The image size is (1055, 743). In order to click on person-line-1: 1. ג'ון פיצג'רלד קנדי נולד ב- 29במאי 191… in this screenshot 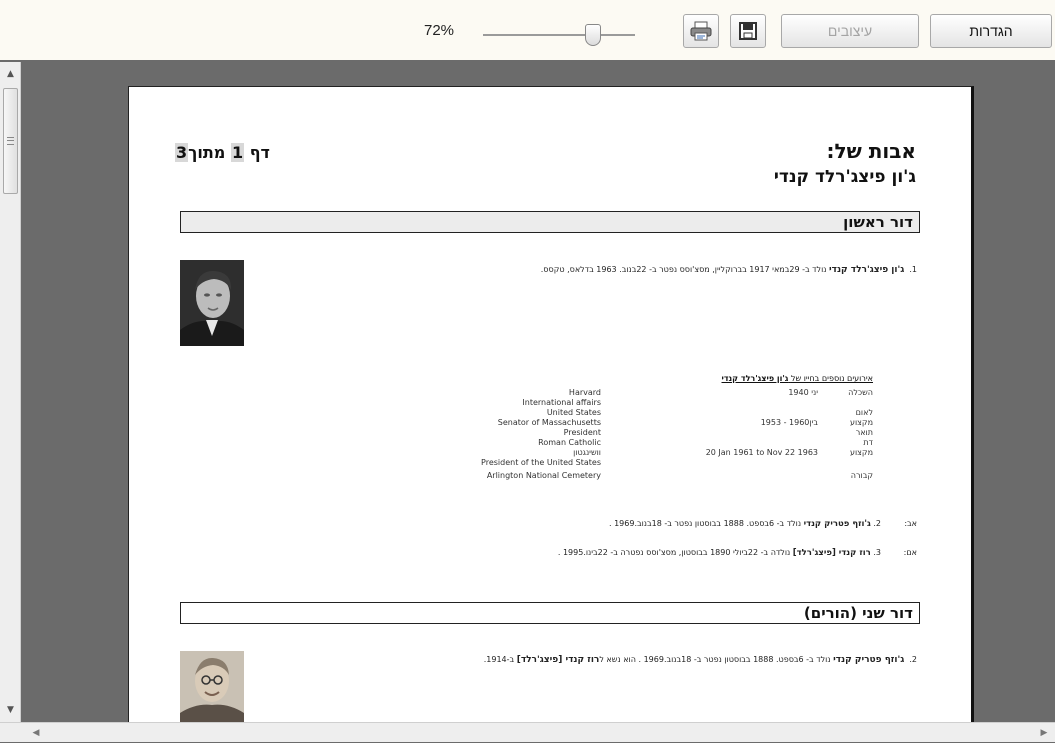, I will do `click(728, 270)`.